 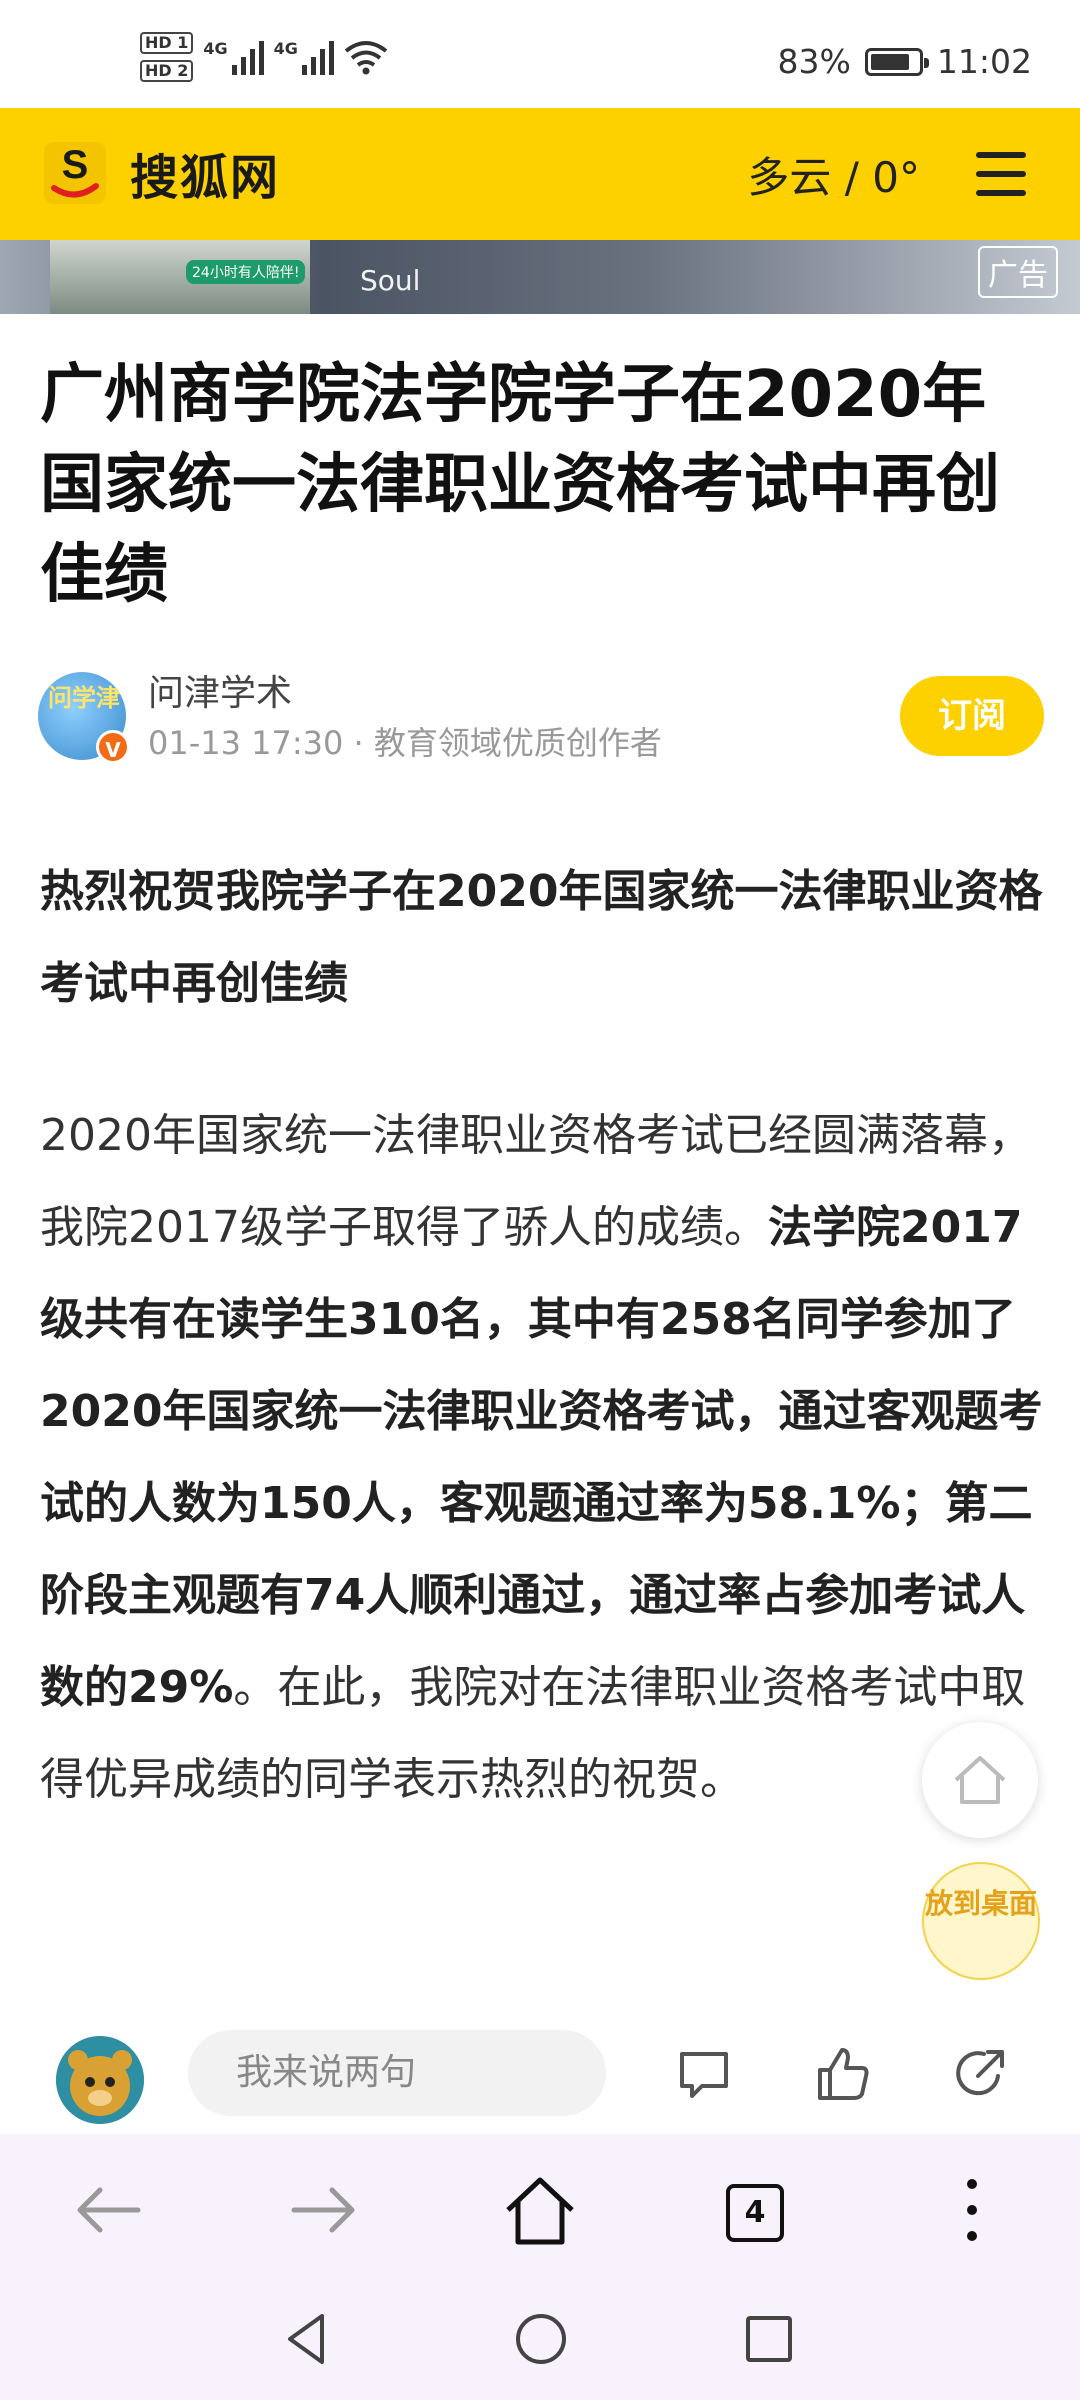 What do you see at coordinates (390, 280) in the screenshot?
I see `ad-source: Soul` at bounding box center [390, 280].